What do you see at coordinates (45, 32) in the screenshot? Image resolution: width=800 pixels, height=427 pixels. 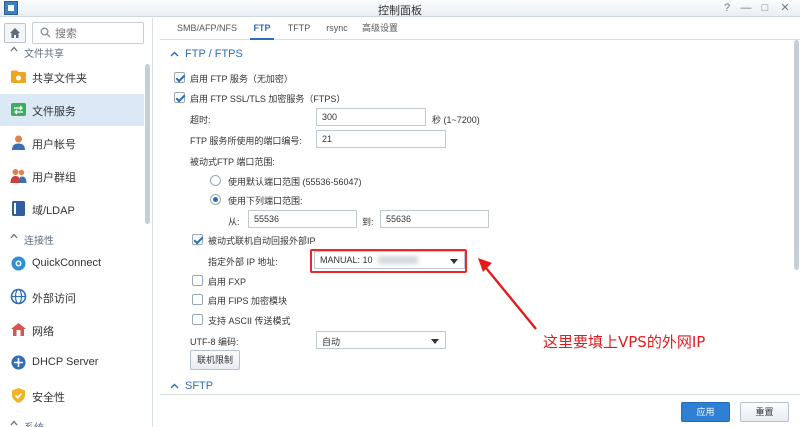 I see `search-icon` at bounding box center [45, 32].